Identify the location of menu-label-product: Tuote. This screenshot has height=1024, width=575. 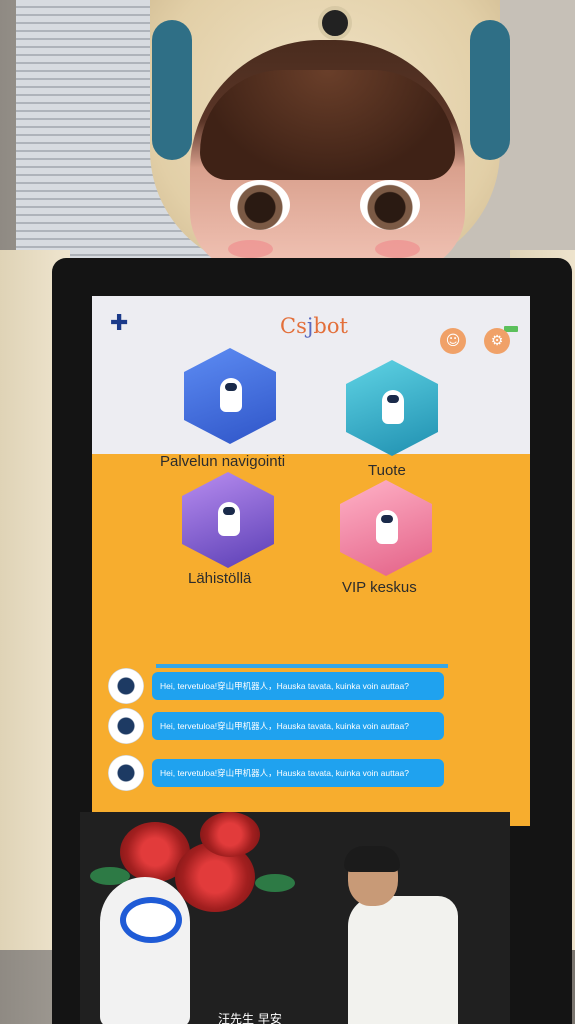
(387, 470).